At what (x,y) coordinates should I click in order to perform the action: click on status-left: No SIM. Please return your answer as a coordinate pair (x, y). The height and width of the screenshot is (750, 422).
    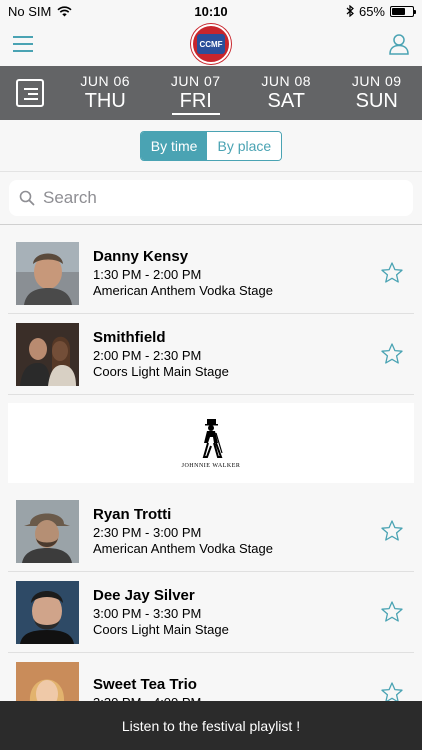
    Looking at the image, I should click on (40, 11).